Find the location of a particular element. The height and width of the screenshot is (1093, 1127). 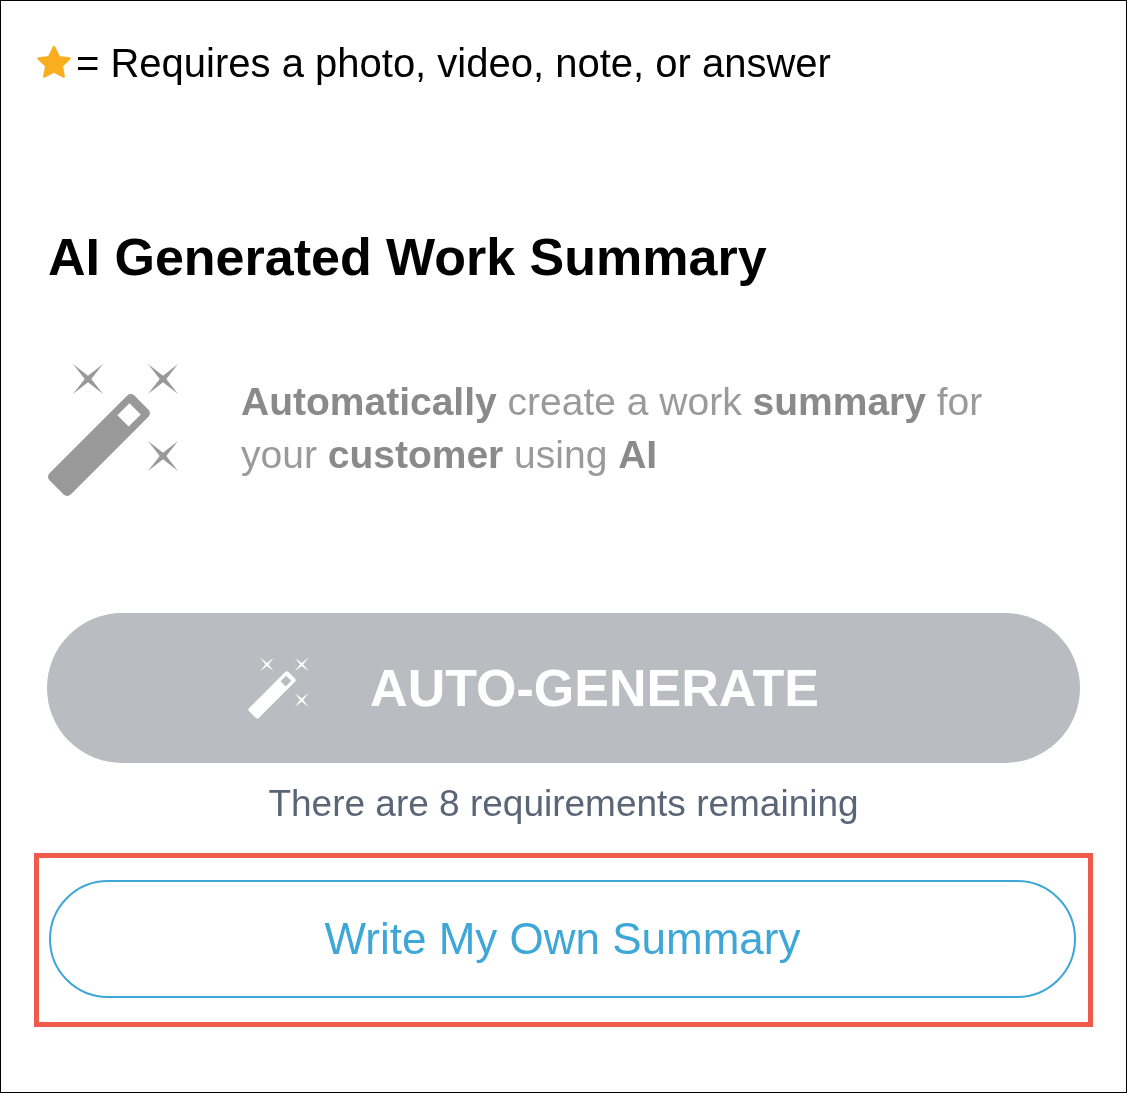

description-text: Automatically create a work summary for your customer using AI is located at coordinates (612, 428).